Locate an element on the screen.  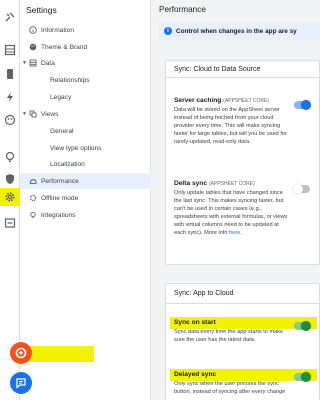
support-button is located at coordinates (21, 353).